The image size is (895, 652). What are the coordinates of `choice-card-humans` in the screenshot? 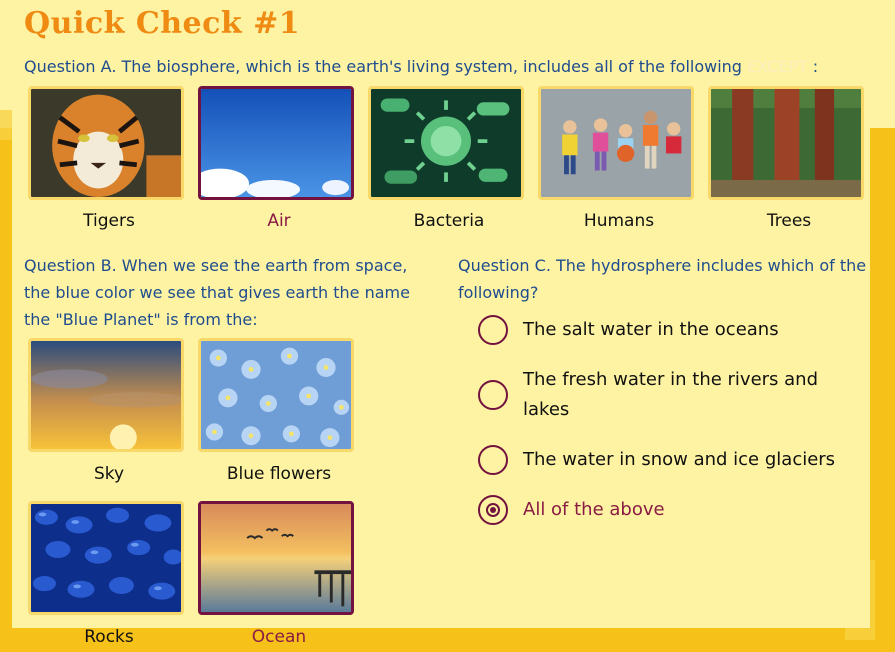 It's located at (616, 143).